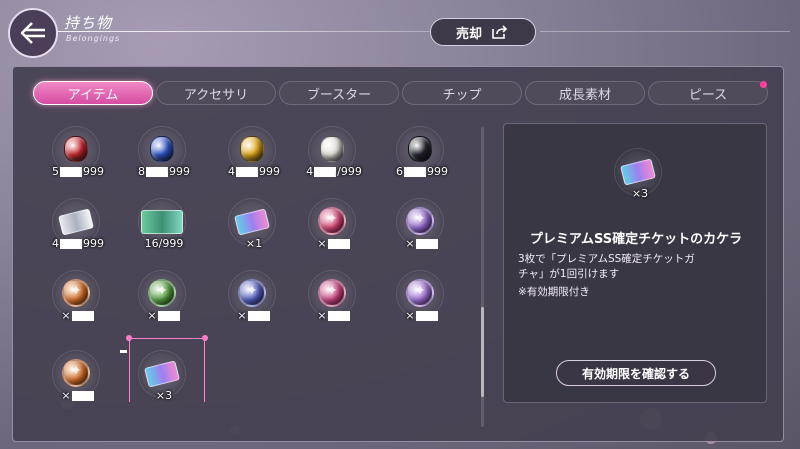  I want to click on header-divider, so click(665, 31).